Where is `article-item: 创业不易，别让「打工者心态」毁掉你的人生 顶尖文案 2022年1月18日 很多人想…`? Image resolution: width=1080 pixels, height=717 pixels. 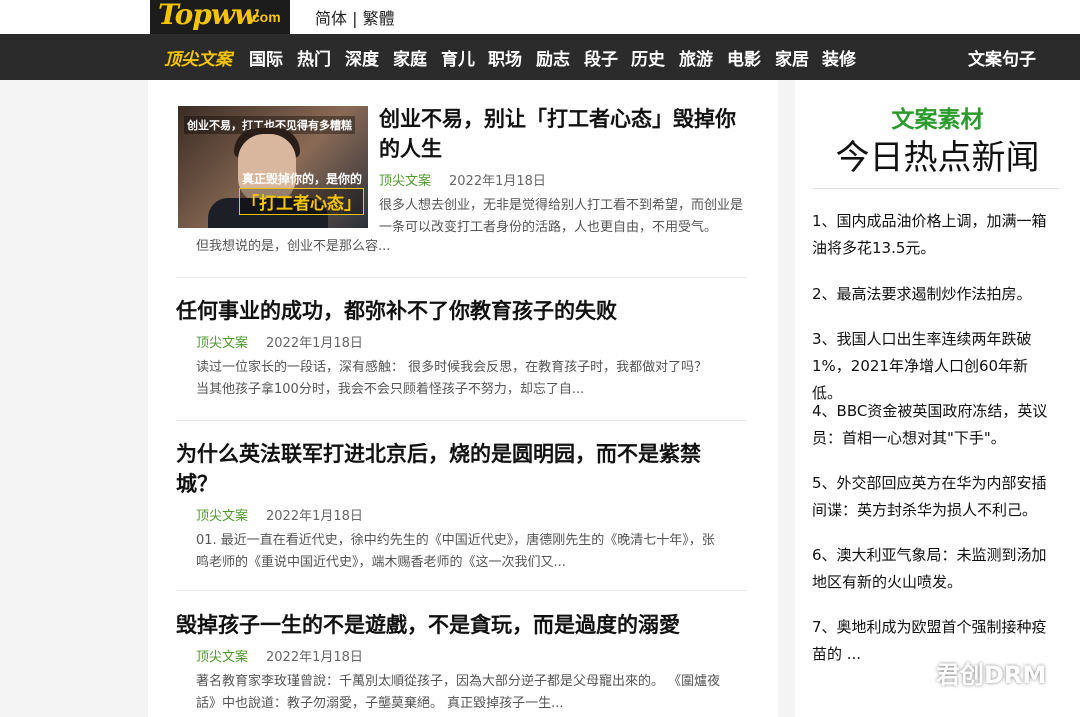
article-item: 创业不易，别让「打工者心态」毁掉你的人生 顶尖文案 2022年1月18日 很多人想… is located at coordinates (564, 171).